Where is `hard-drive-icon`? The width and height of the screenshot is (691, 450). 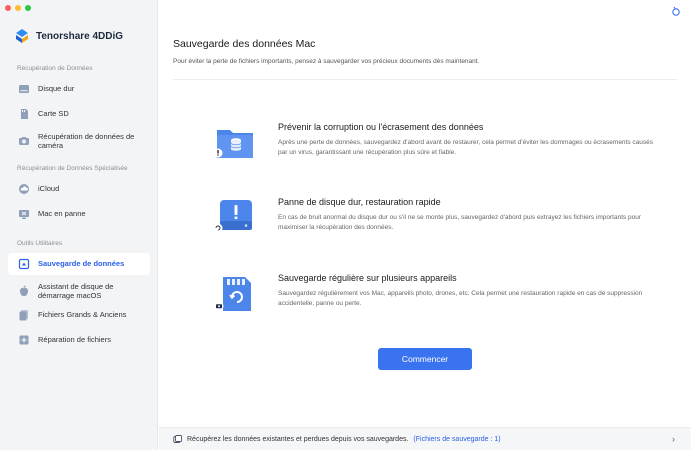 hard-drive-icon is located at coordinates (24, 89).